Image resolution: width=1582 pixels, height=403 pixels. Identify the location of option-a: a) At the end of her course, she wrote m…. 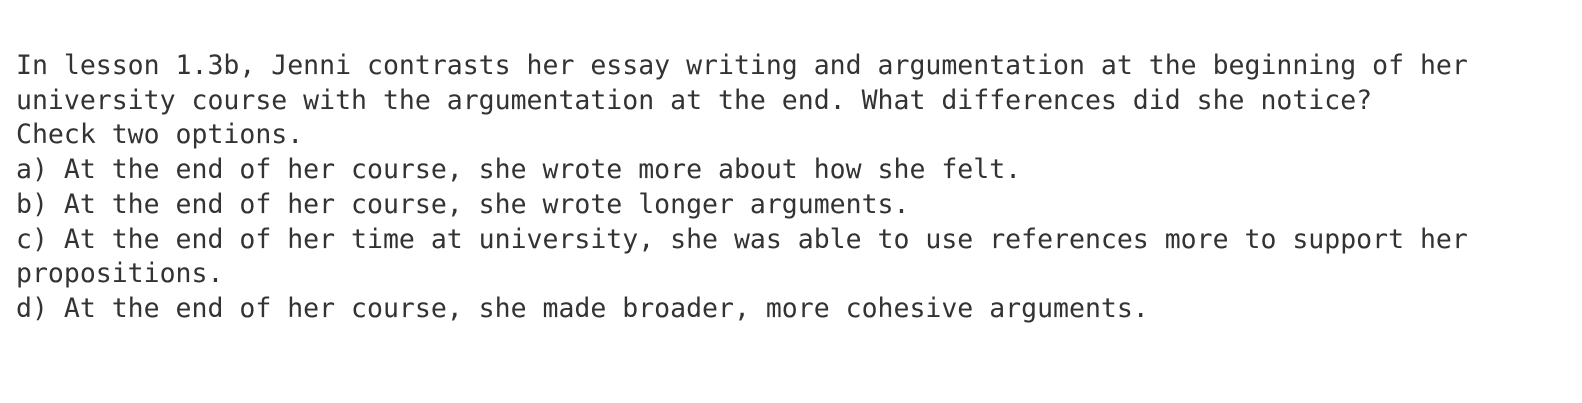
(519, 170).